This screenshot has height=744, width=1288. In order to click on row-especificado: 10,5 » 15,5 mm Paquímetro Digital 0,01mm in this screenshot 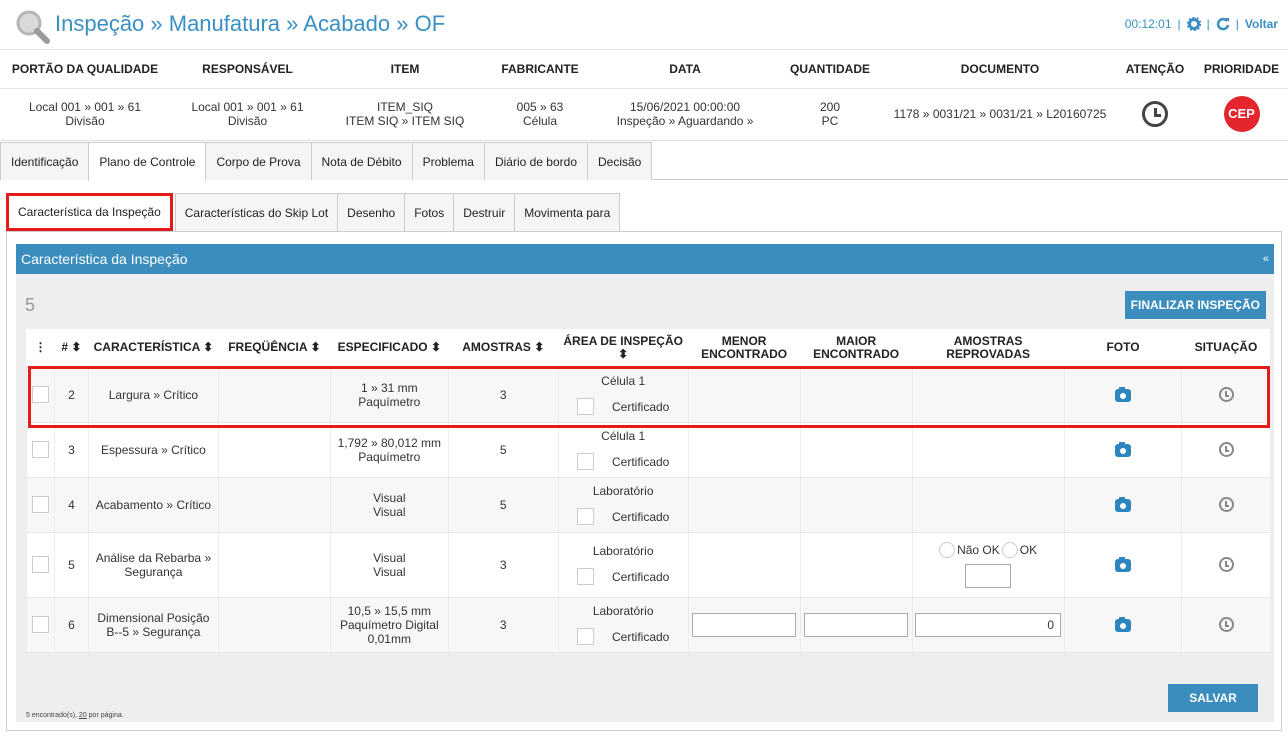, I will do `click(389, 625)`.